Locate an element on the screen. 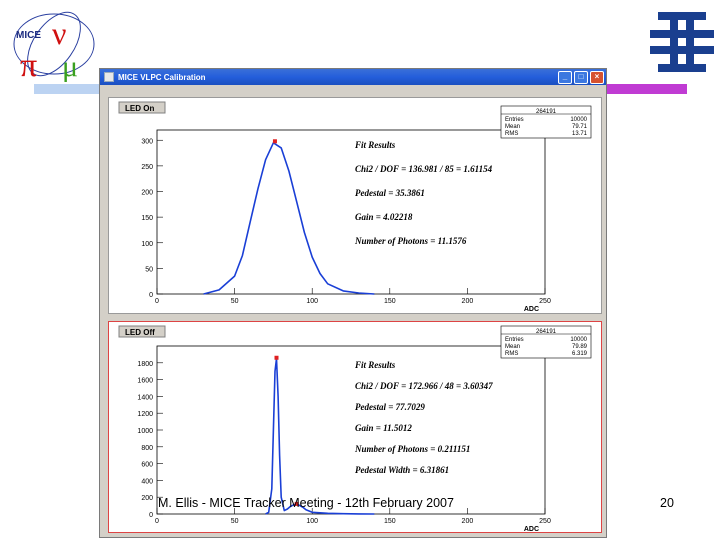 Image resolution: width=720 pixels, height=540 pixels. y-tick-label: 250 is located at coordinates (147, 167).